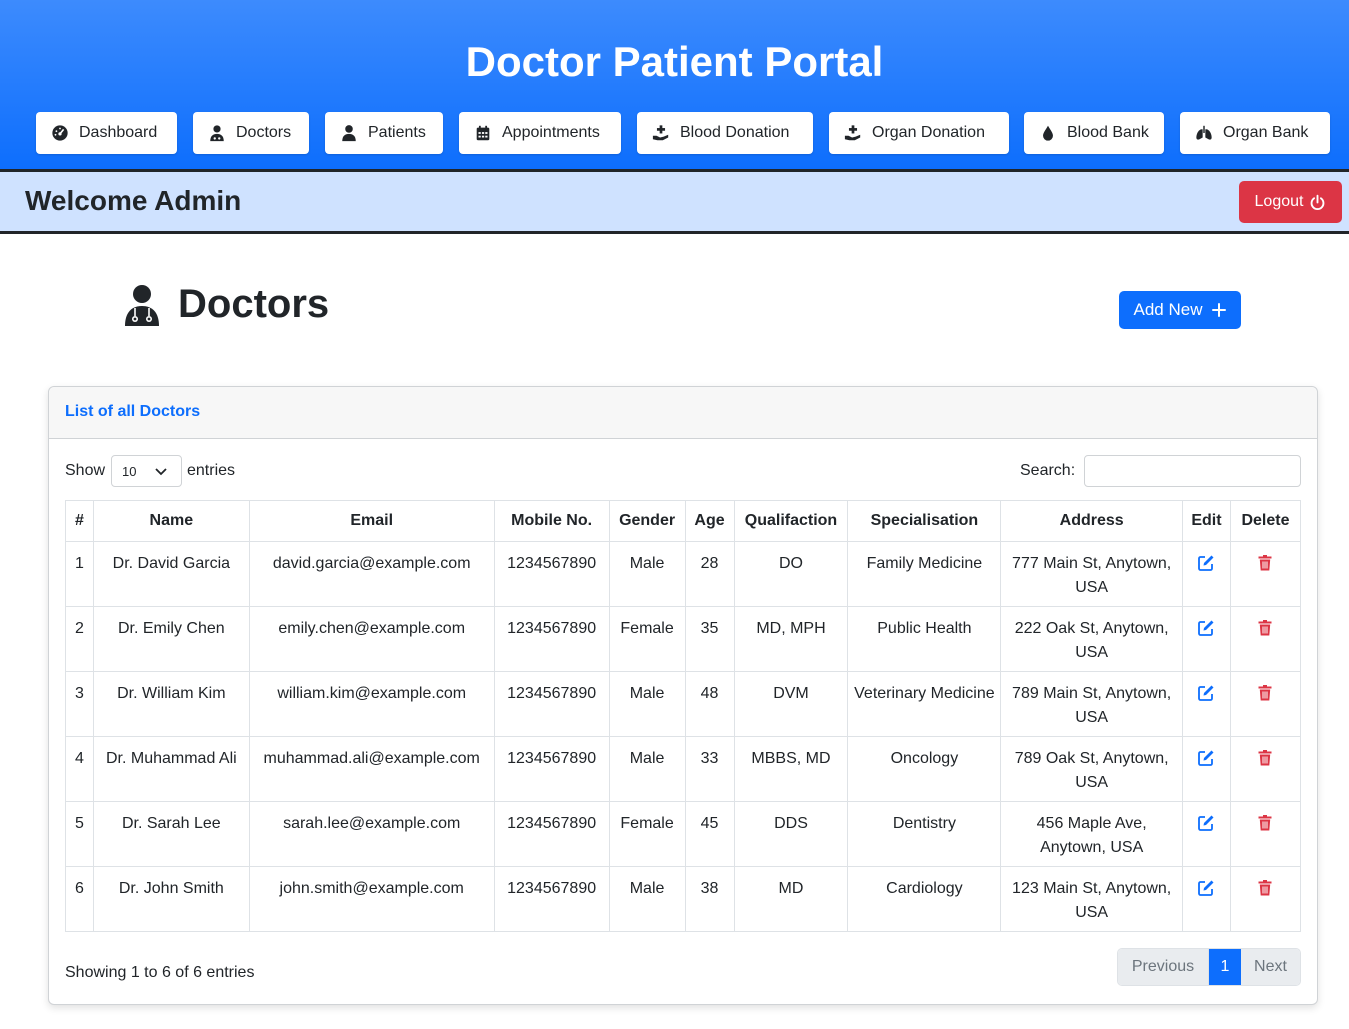 The image size is (1349, 1029). Describe the element at coordinates (1192, 471) in the screenshot. I see `search-input` at that location.